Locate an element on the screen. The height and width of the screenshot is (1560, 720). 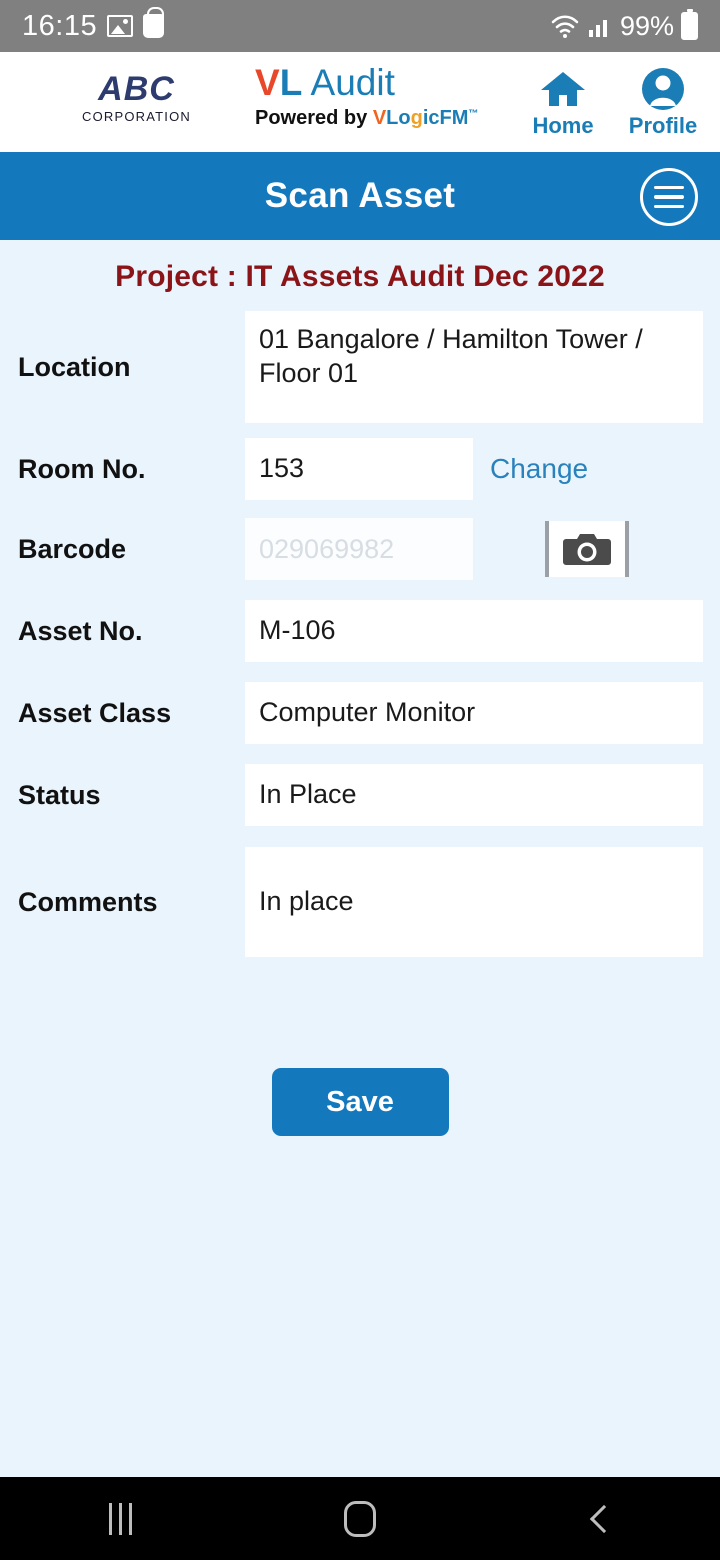
company-logo: ABC CORPORATION is located at coordinates (136, 98).